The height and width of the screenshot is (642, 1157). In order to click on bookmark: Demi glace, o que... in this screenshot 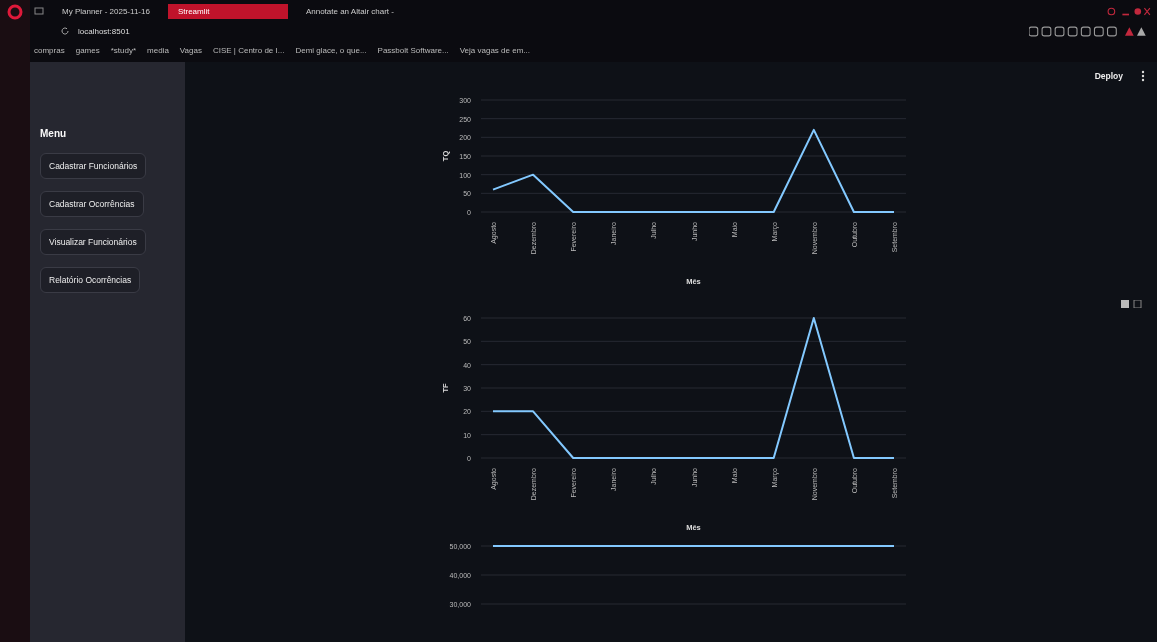, I will do `click(331, 50)`.